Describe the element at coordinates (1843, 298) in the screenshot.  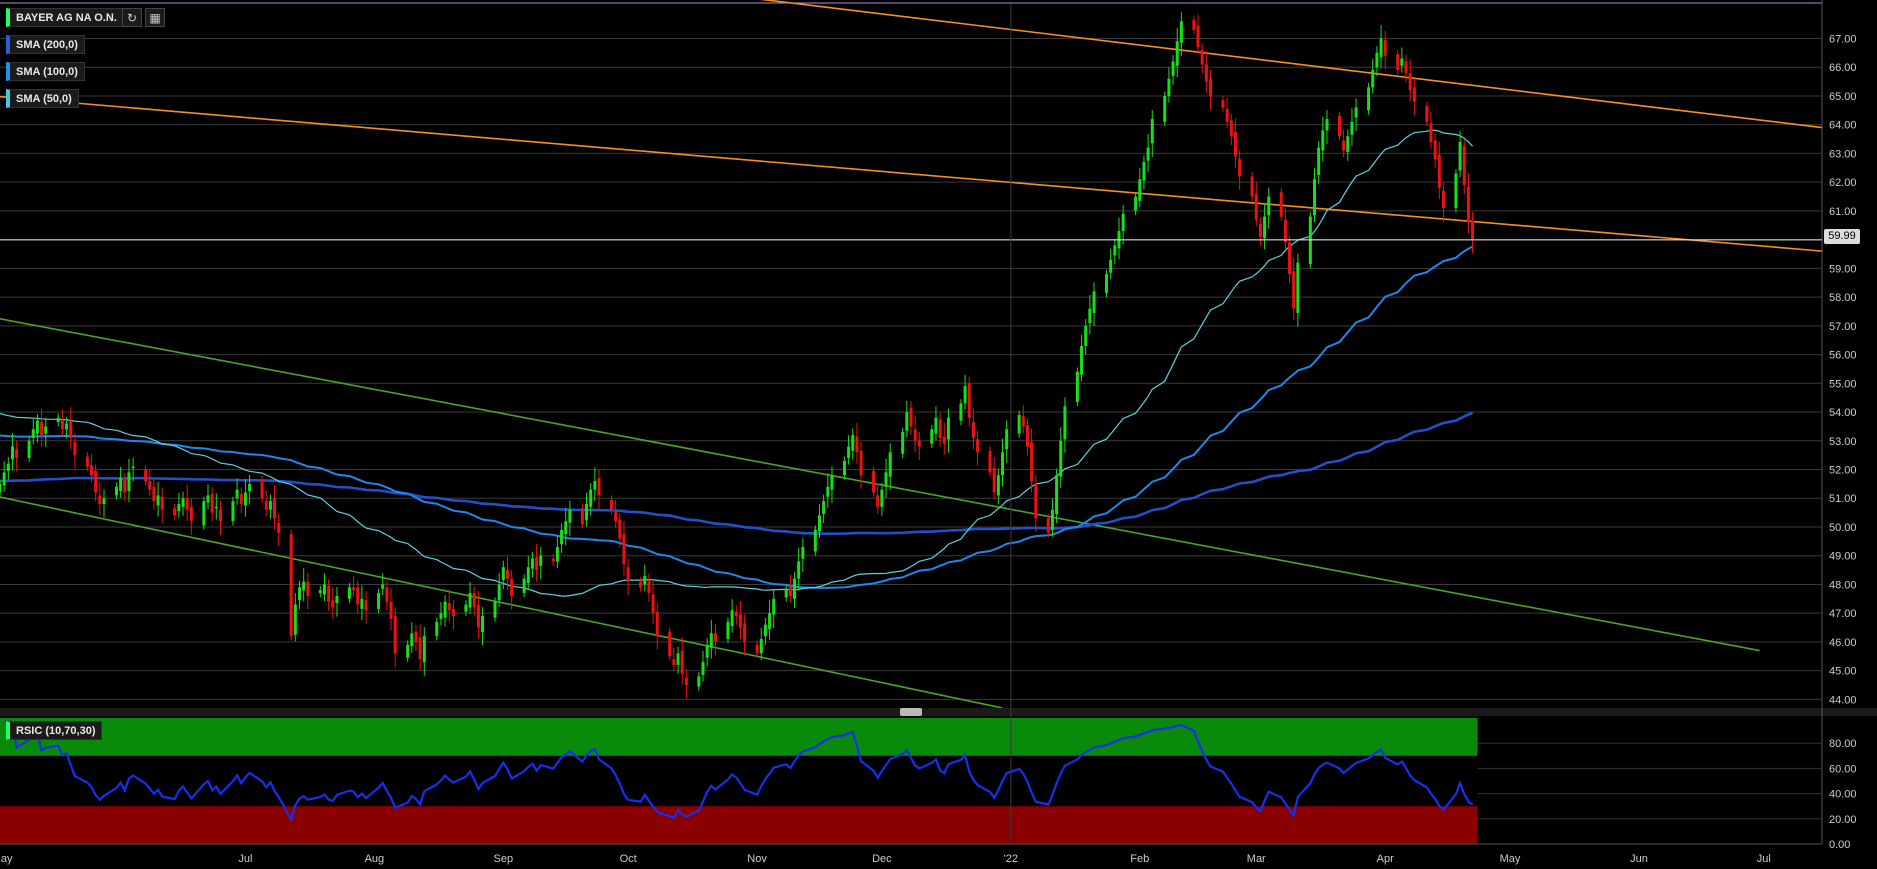
I see `price-tick-label: 58.00` at that location.